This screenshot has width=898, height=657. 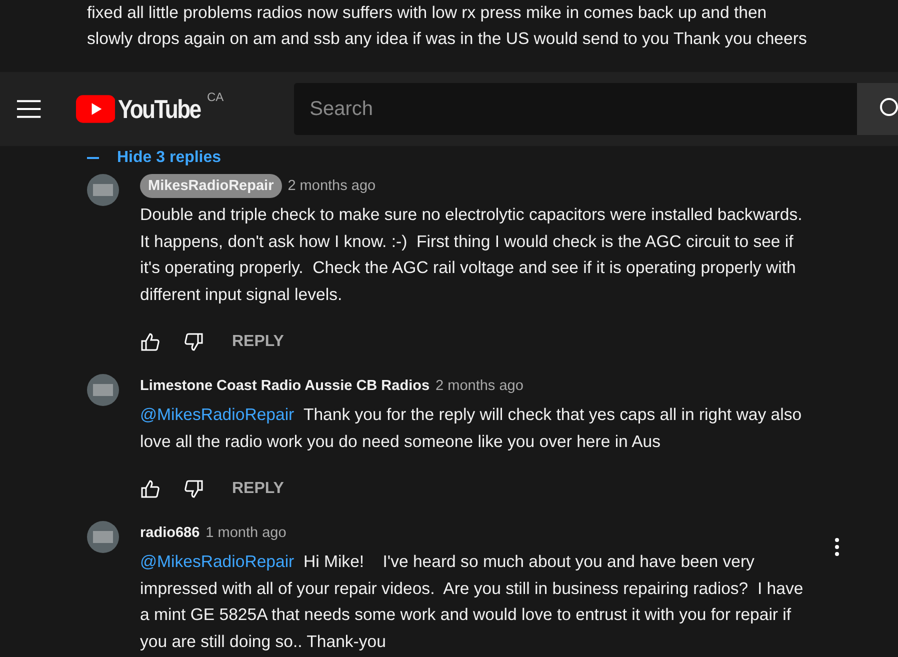 What do you see at coordinates (285, 386) in the screenshot?
I see `author-name: Limestone Coast Radio Aussie CB Radios` at bounding box center [285, 386].